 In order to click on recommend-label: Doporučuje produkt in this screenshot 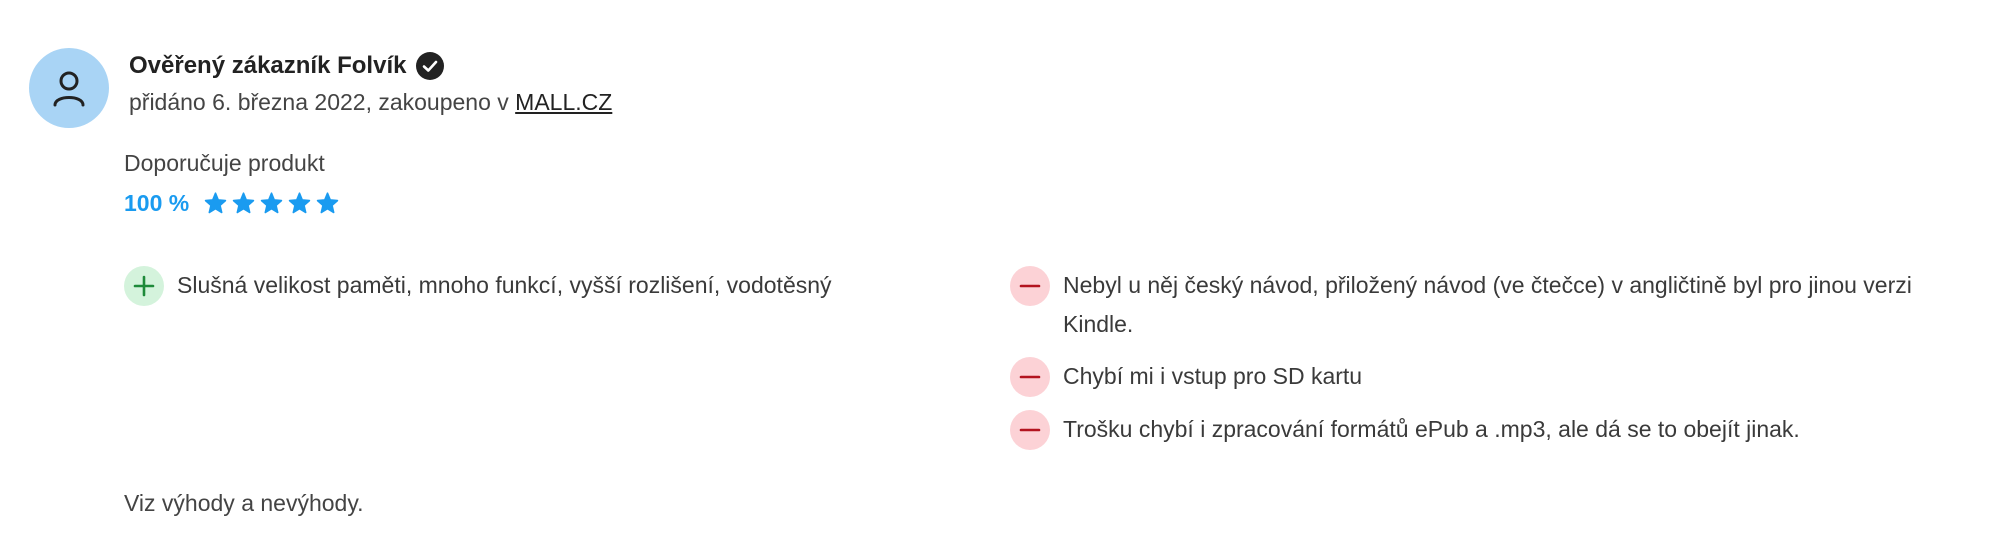, I will do `click(224, 163)`.